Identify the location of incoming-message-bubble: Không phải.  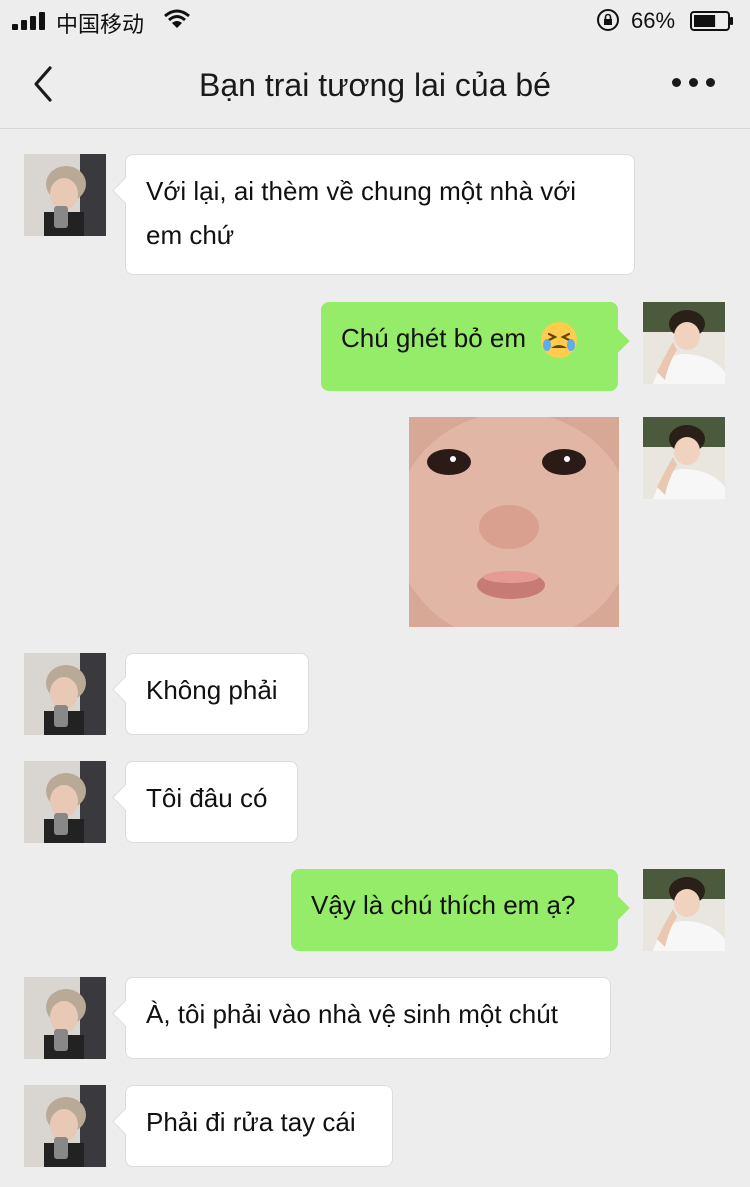
(217, 694).